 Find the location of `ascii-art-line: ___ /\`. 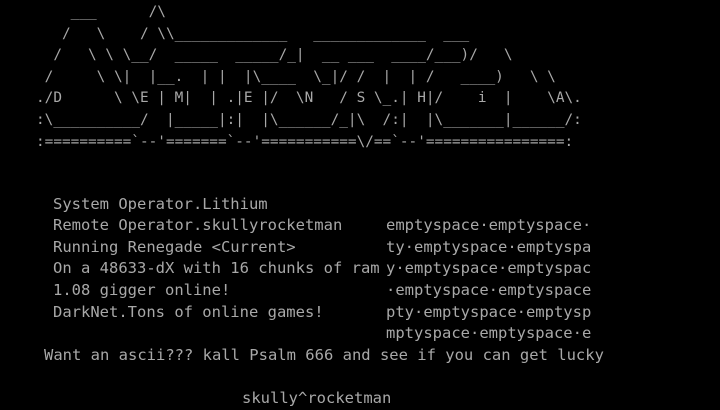

ascii-art-line: ___ /\ is located at coordinates (101, 12).